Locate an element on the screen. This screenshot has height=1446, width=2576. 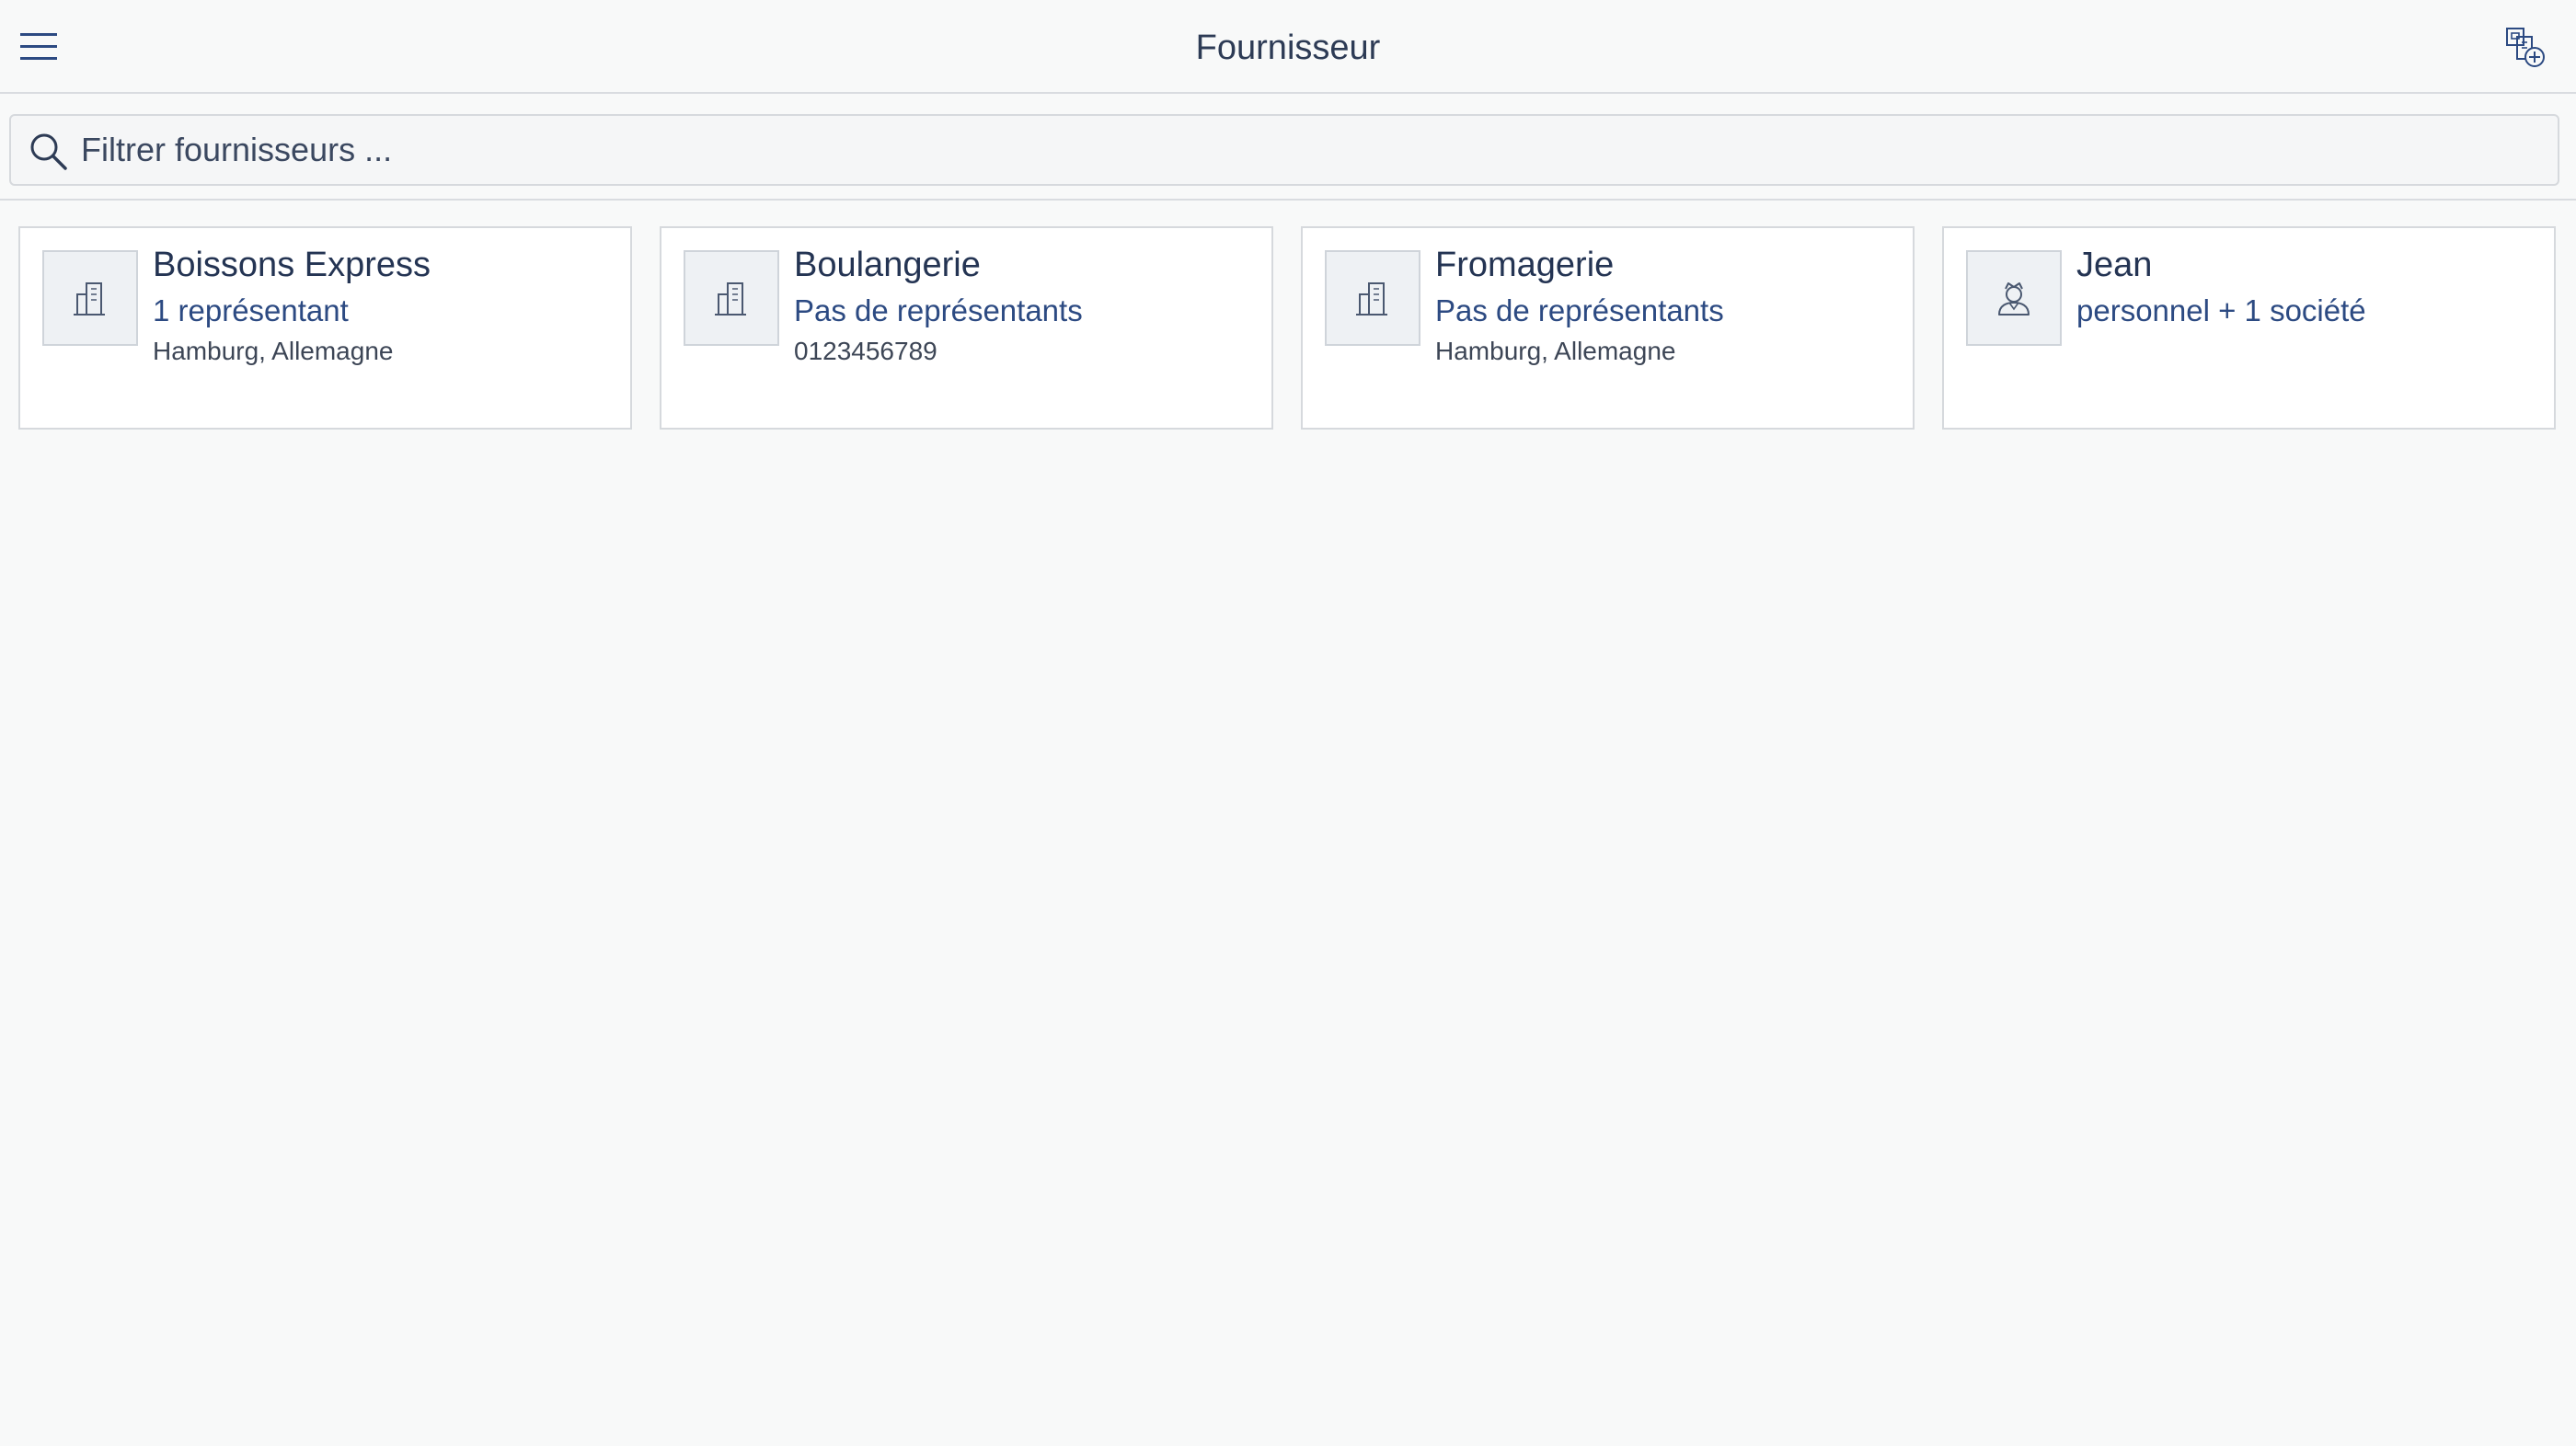
search-input is located at coordinates (1304, 150).